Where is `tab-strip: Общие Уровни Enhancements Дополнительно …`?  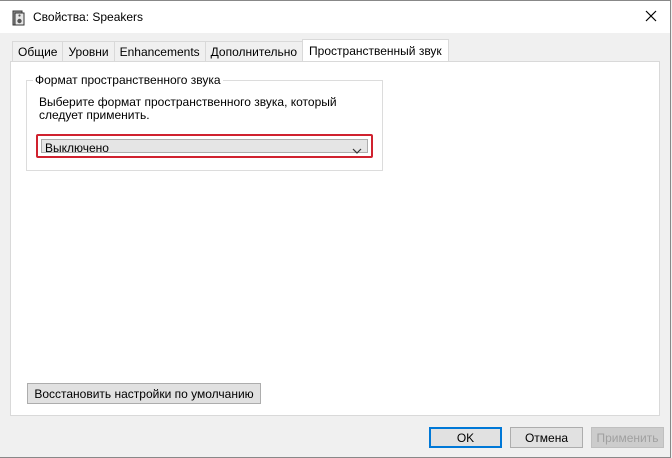
tab-strip: Общие Уровни Enhancements Дополнительно … is located at coordinates (230, 50).